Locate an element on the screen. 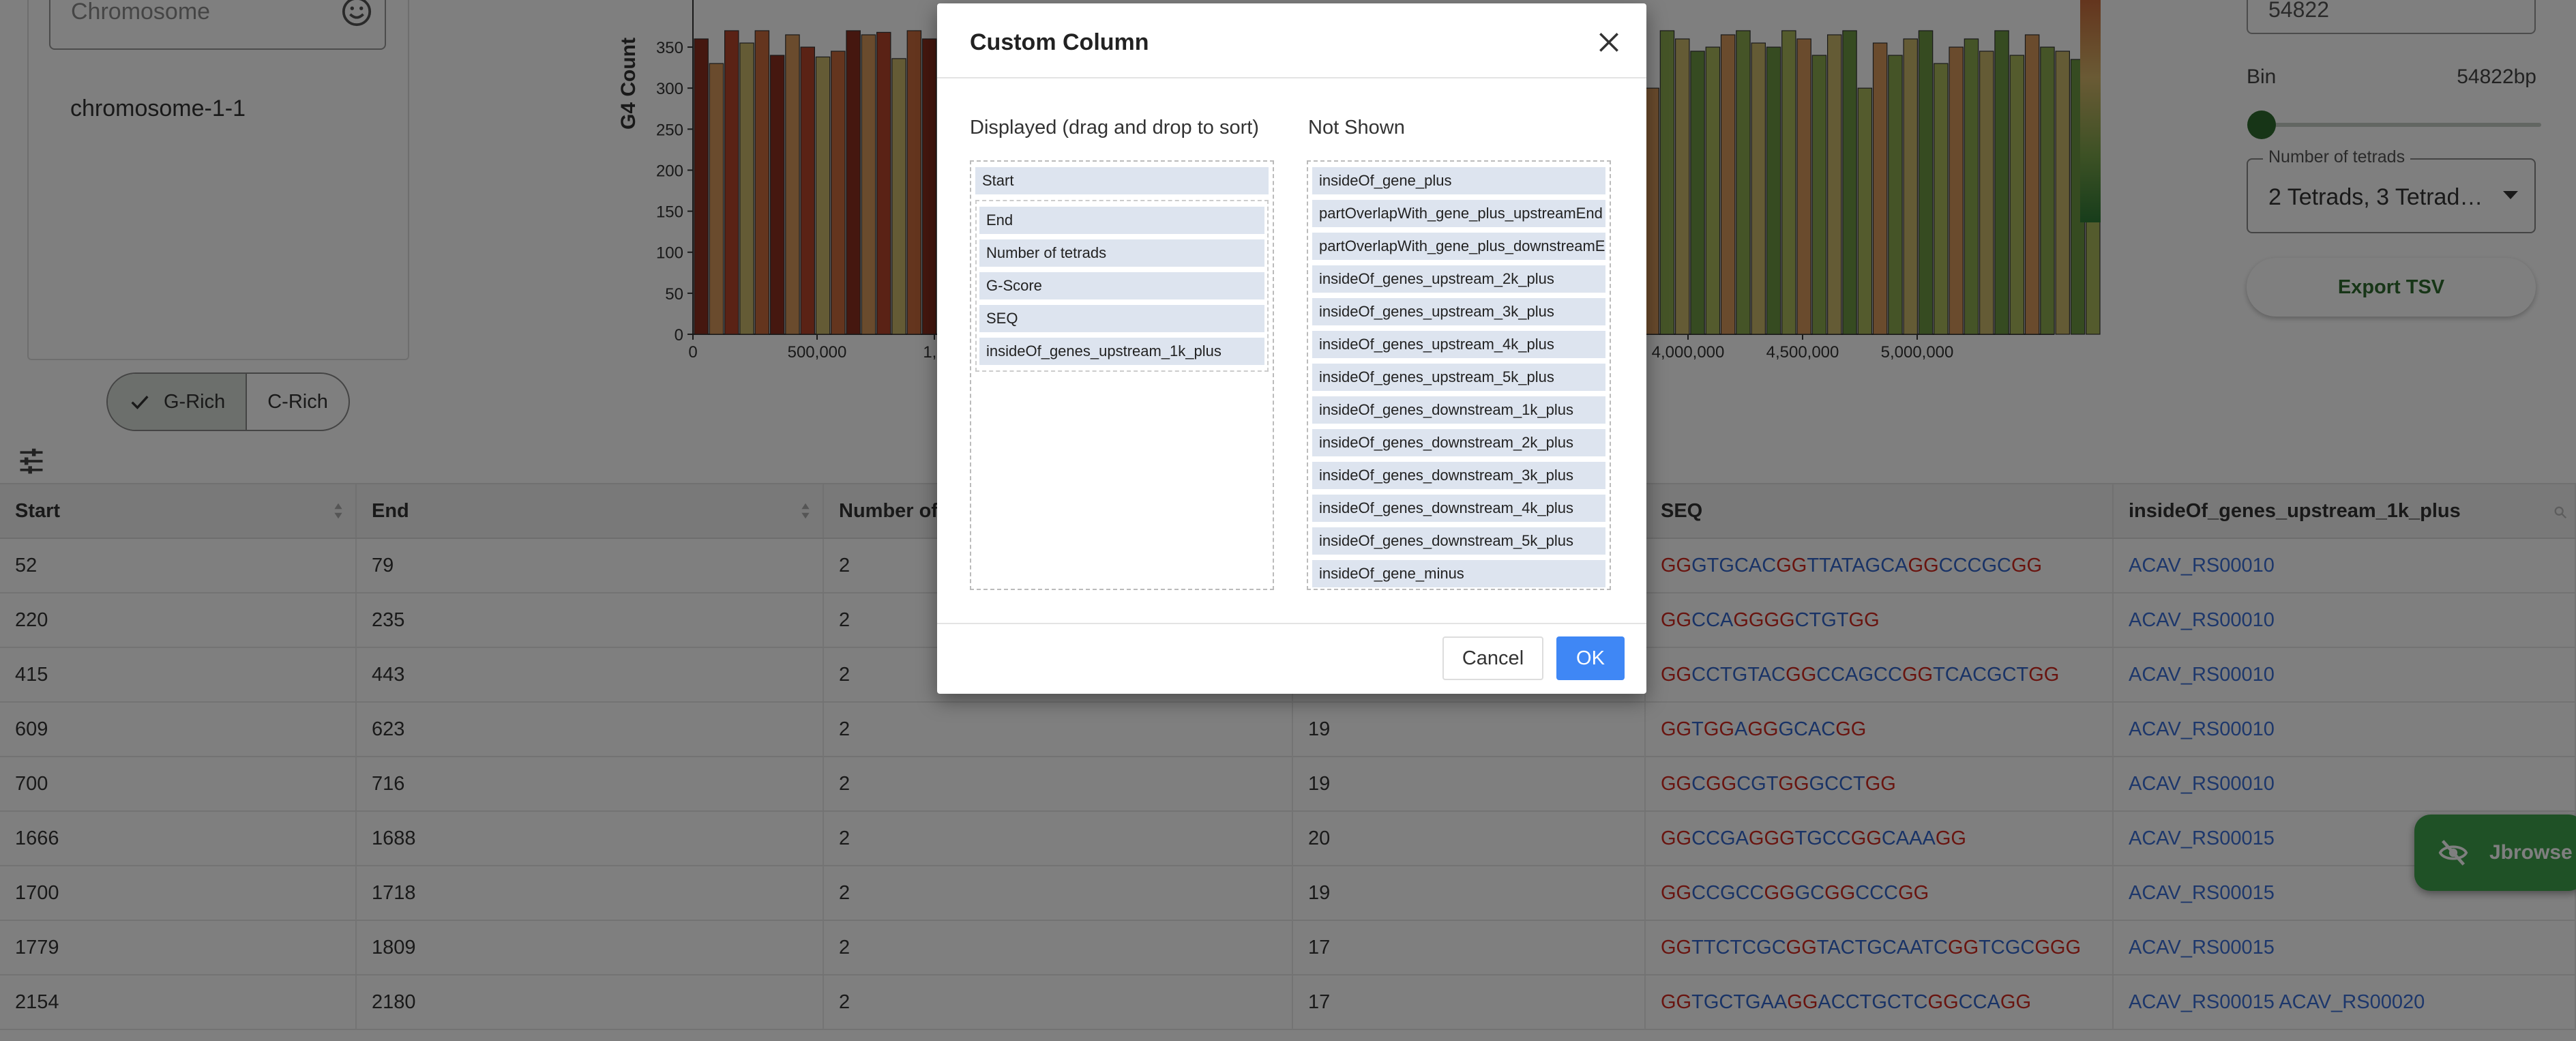  displayed-column-fixed: Start is located at coordinates (1122, 180).